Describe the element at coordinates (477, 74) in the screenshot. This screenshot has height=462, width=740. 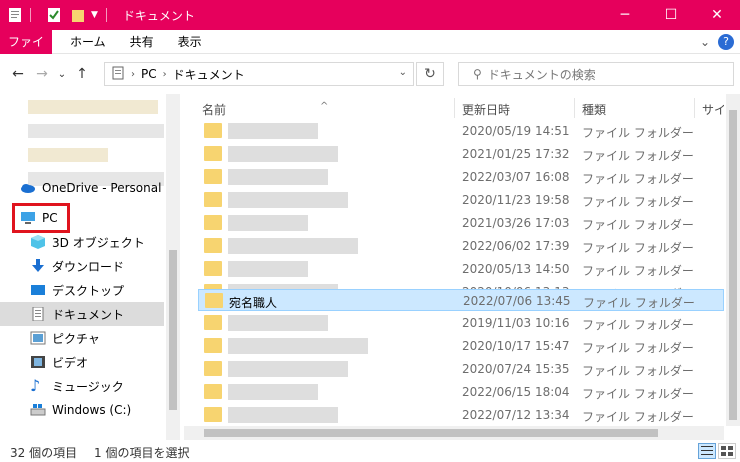
I see `search-icon: ⚲` at that location.